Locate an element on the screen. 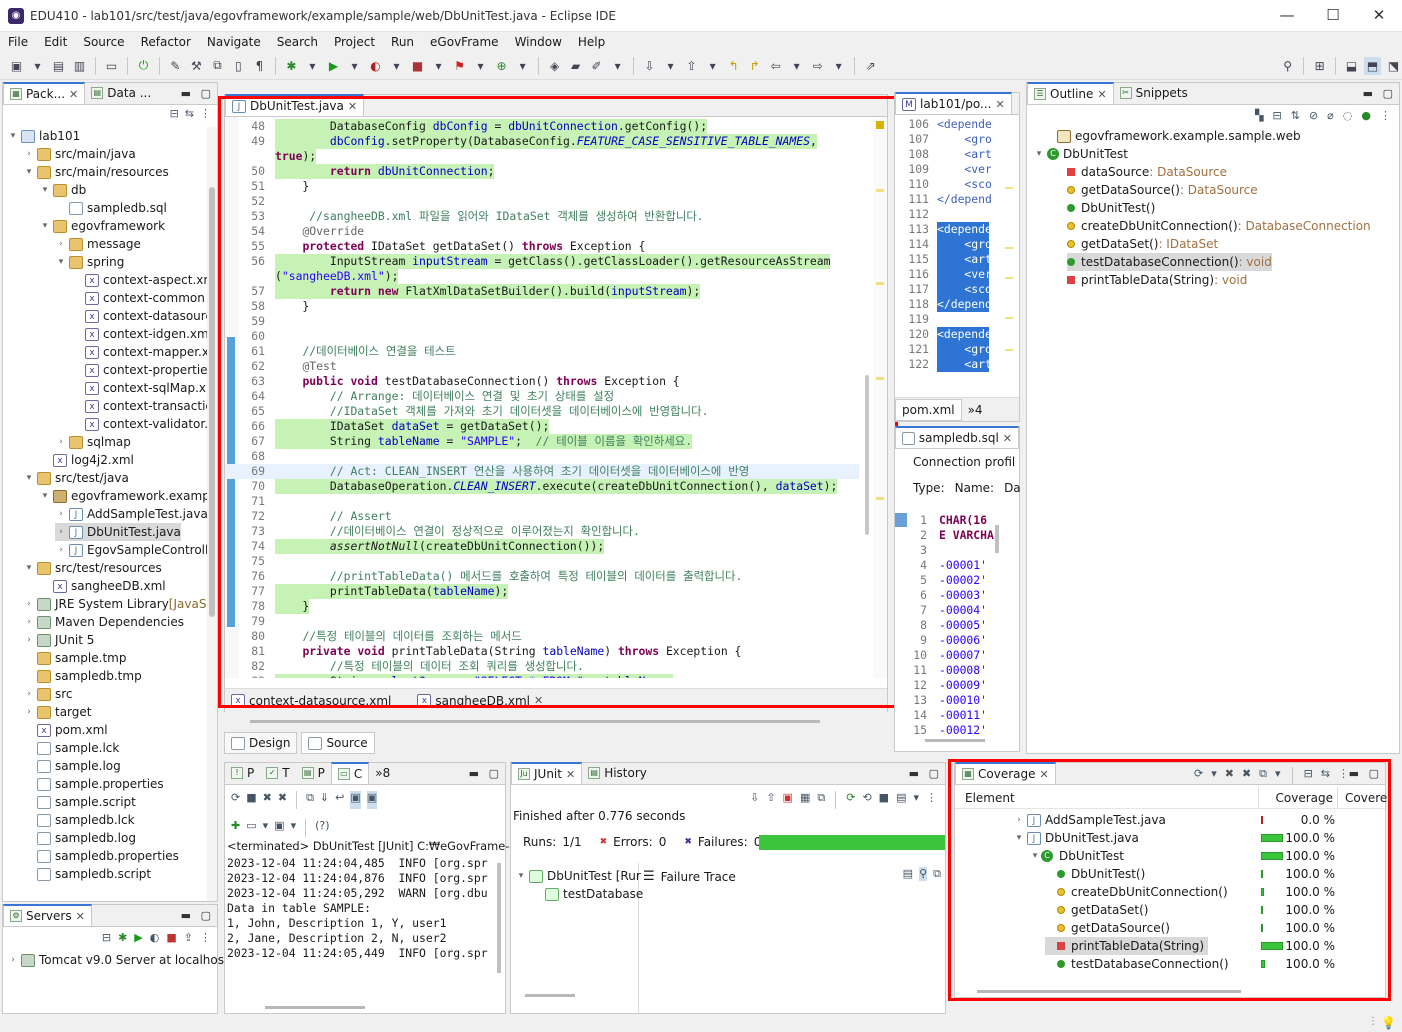  pilcrow-icon: ¶ is located at coordinates (259, 66).